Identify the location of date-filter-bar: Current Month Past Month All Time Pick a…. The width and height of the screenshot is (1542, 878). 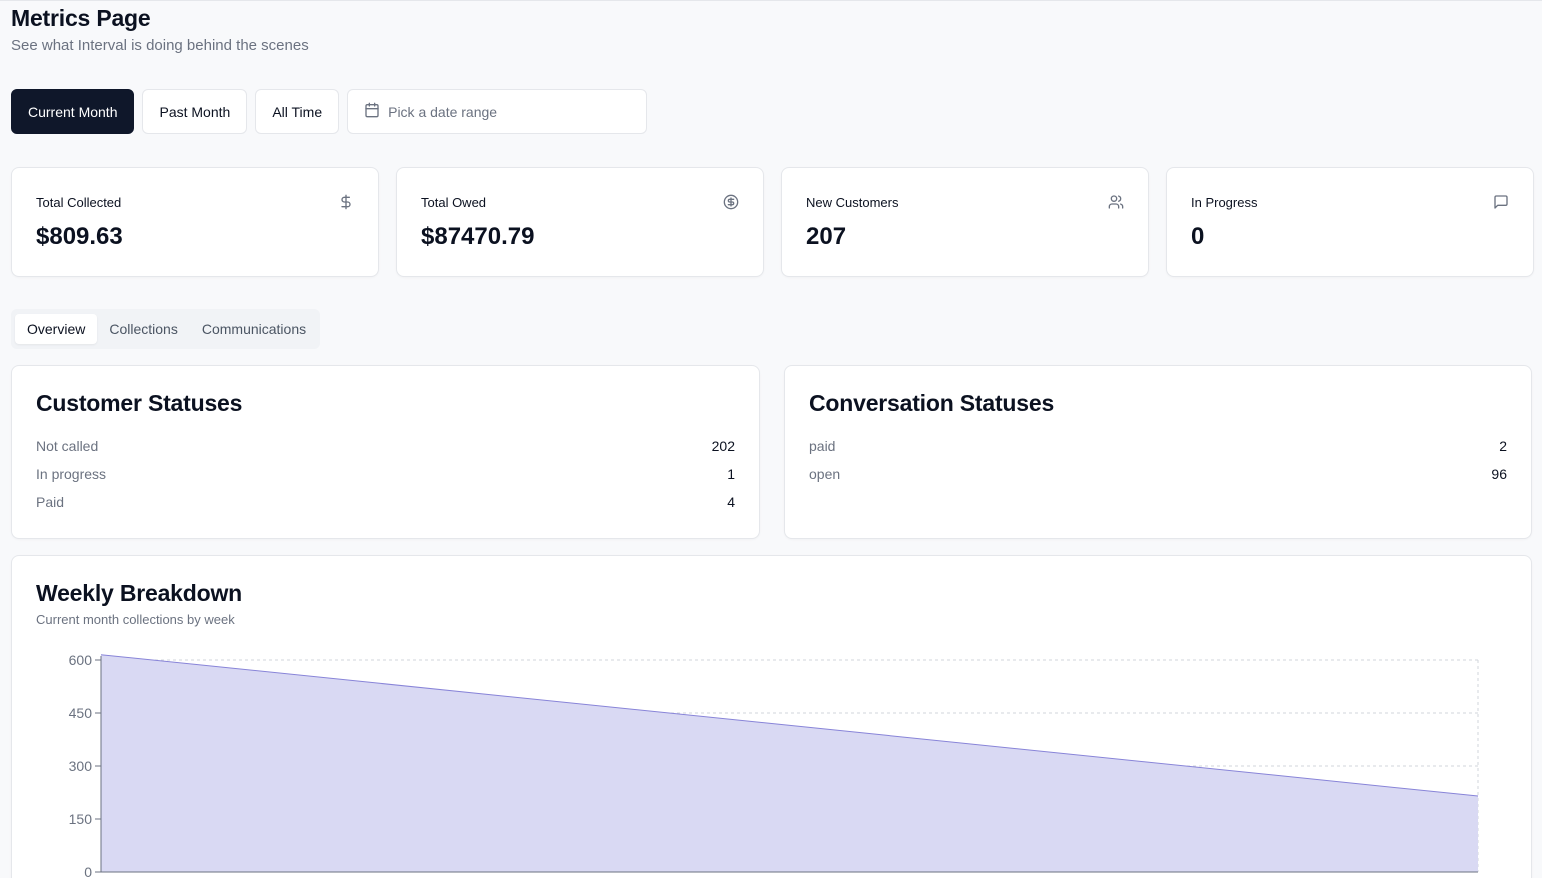
(329, 111).